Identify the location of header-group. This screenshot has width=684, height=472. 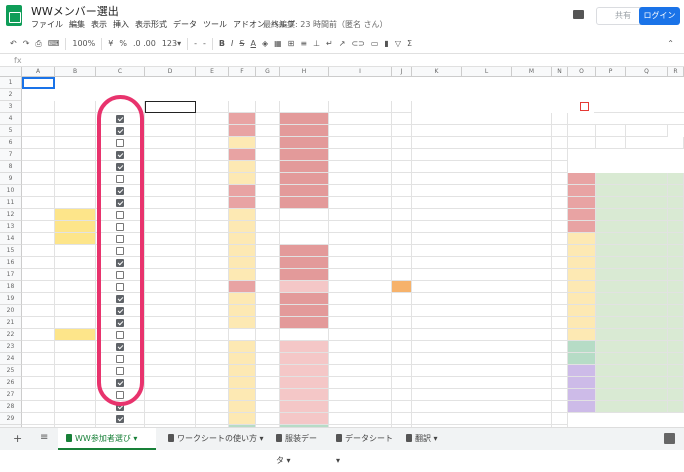
(212, 107).